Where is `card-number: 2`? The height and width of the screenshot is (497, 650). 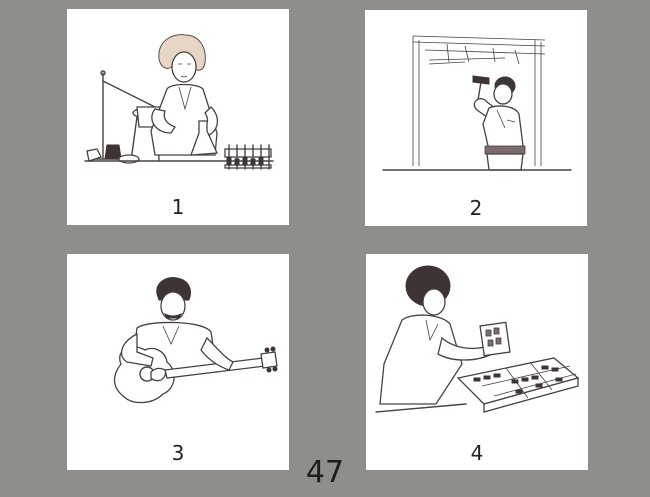 card-number: 2 is located at coordinates (476, 208).